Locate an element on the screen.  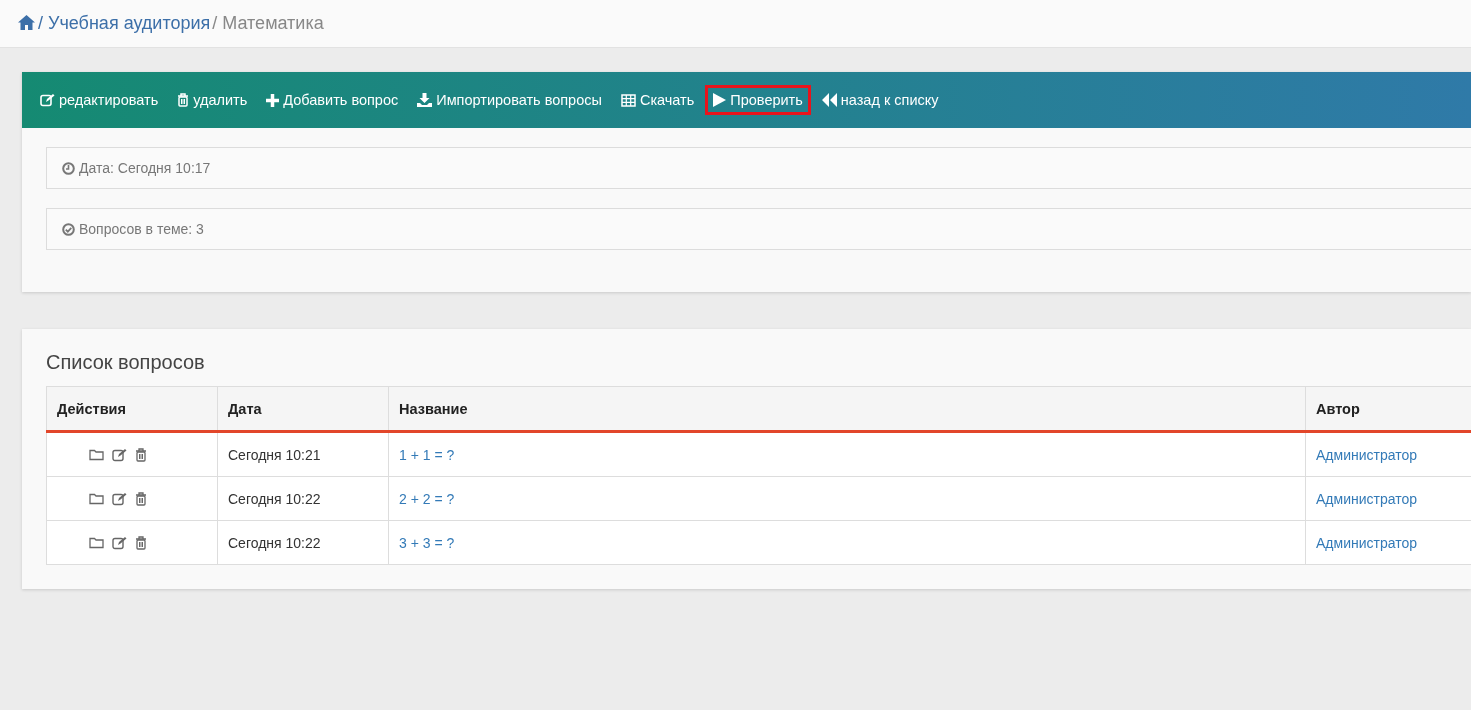
column-header: Автор is located at coordinates (1388, 409).